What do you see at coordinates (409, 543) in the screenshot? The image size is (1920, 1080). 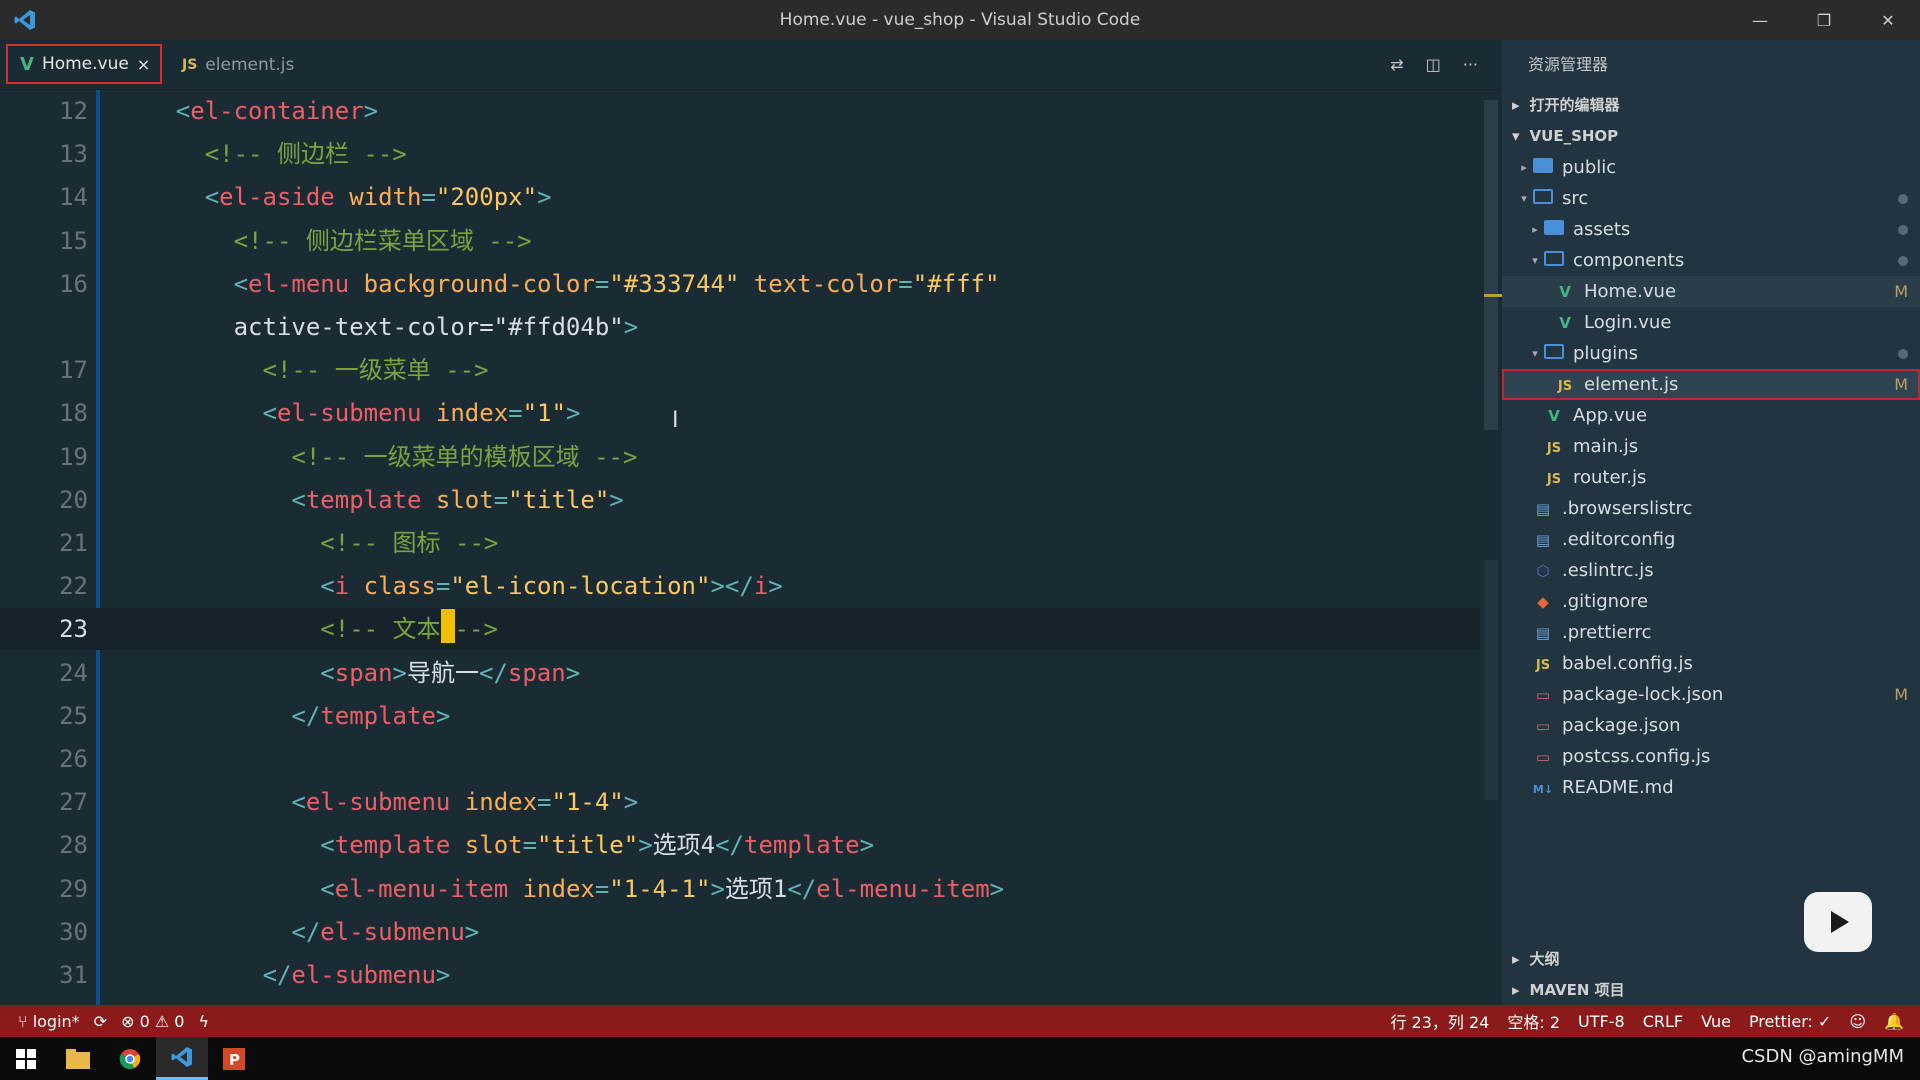 I see `code-text: <!-- 图标 -->` at bounding box center [409, 543].